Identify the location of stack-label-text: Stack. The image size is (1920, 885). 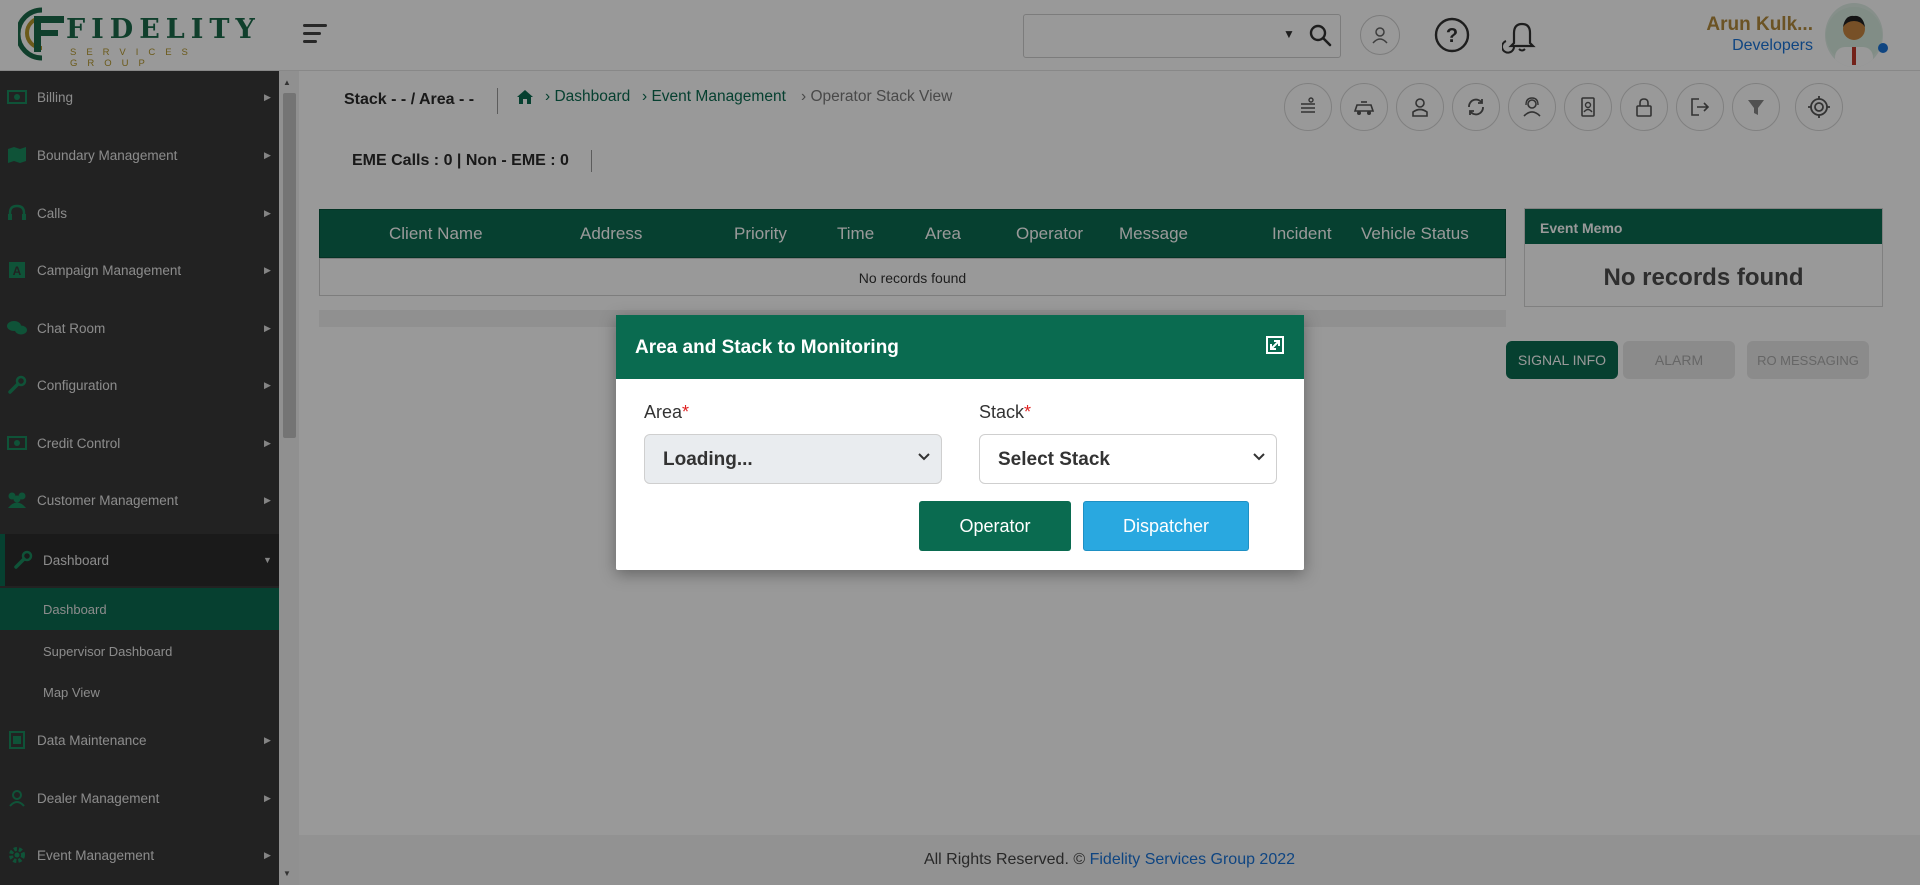
(1002, 412).